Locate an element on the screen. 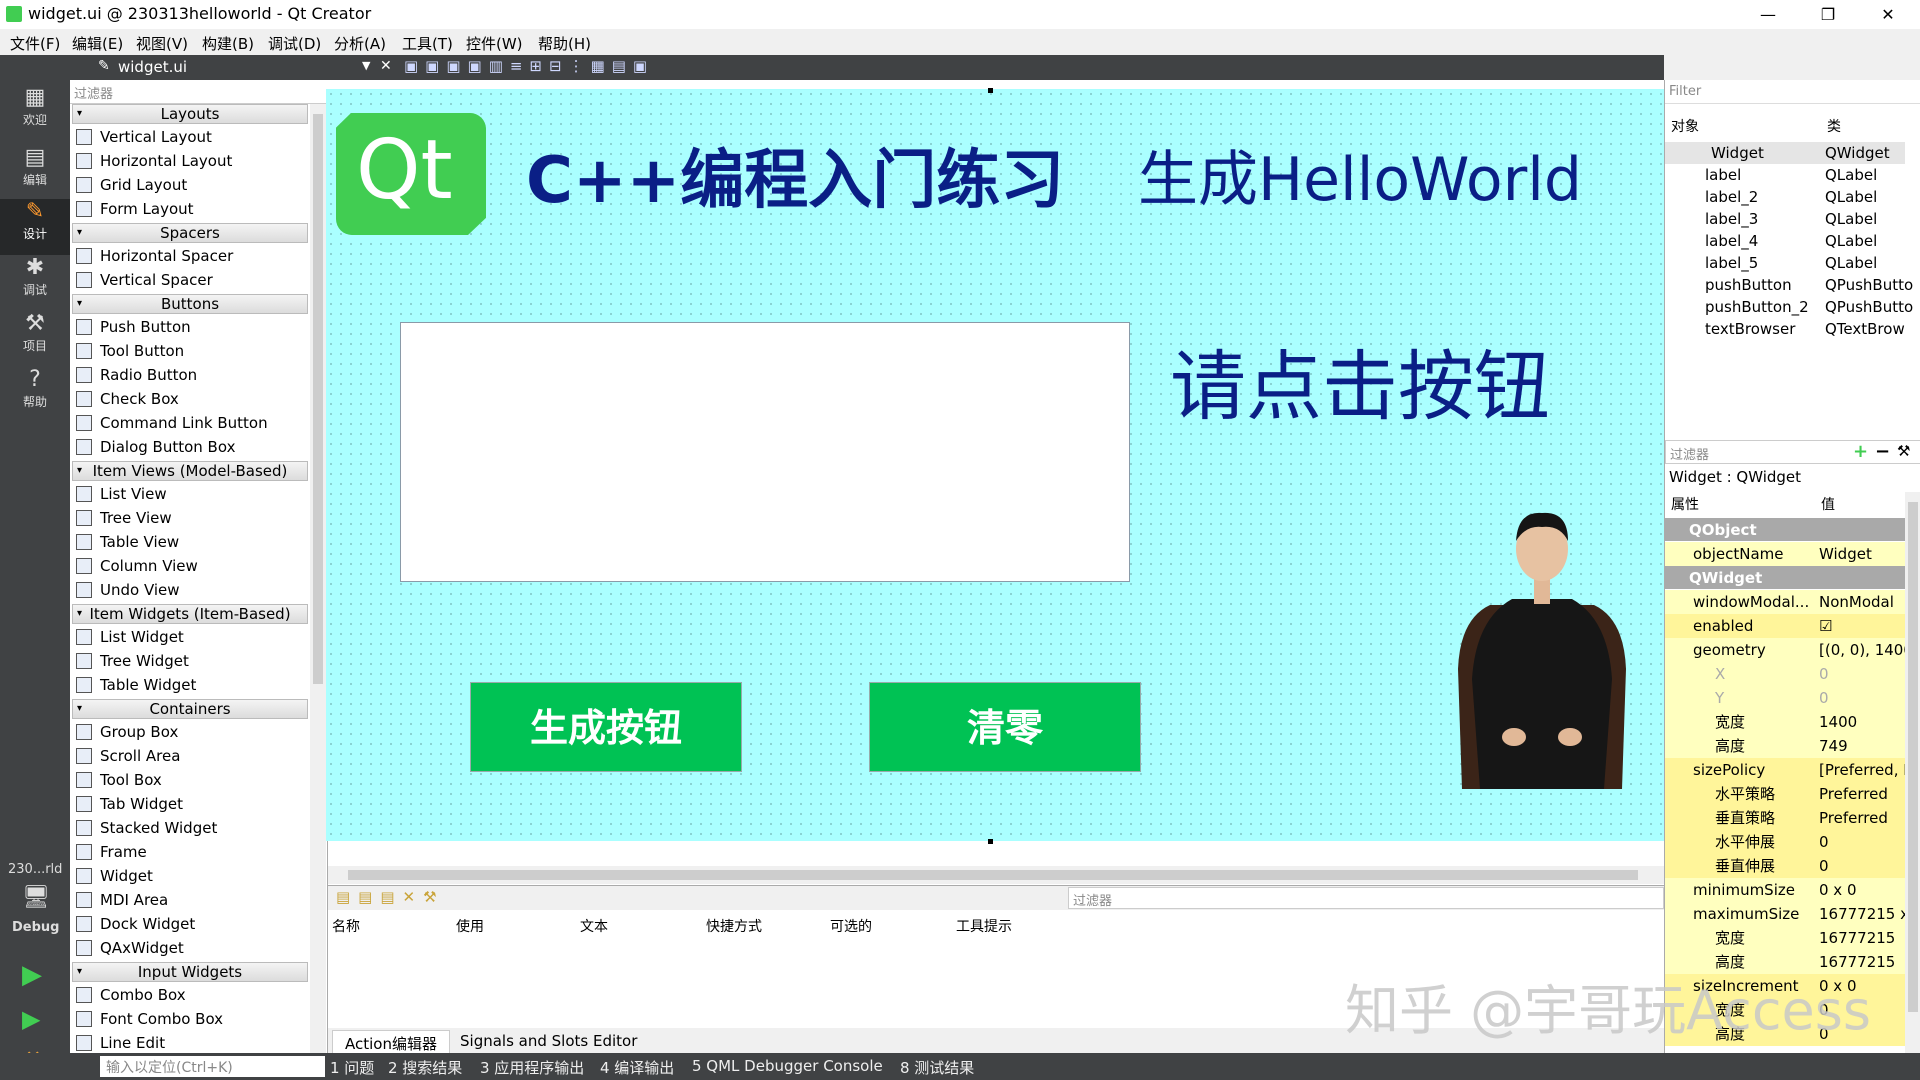 The height and width of the screenshot is (1080, 1920). wrench-icon: ⚒ is located at coordinates (1903, 451).